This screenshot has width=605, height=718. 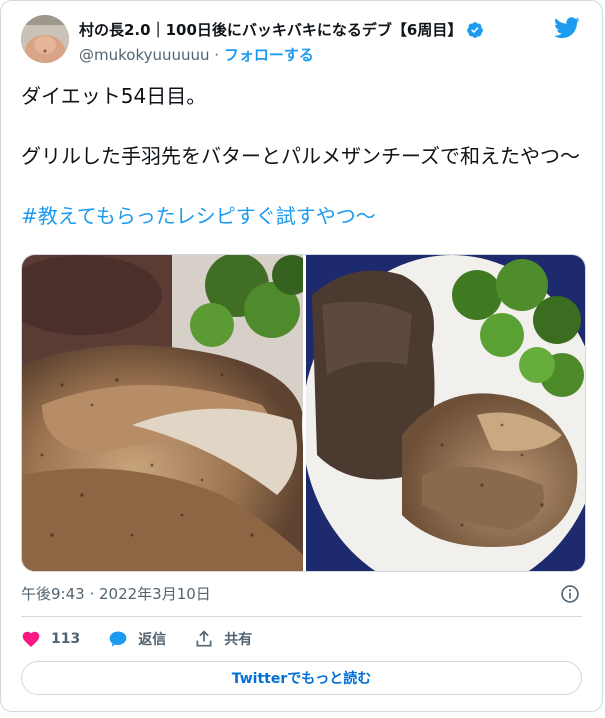 I want to click on author-handle: @mukokyuuuuuu, so click(x=144, y=55).